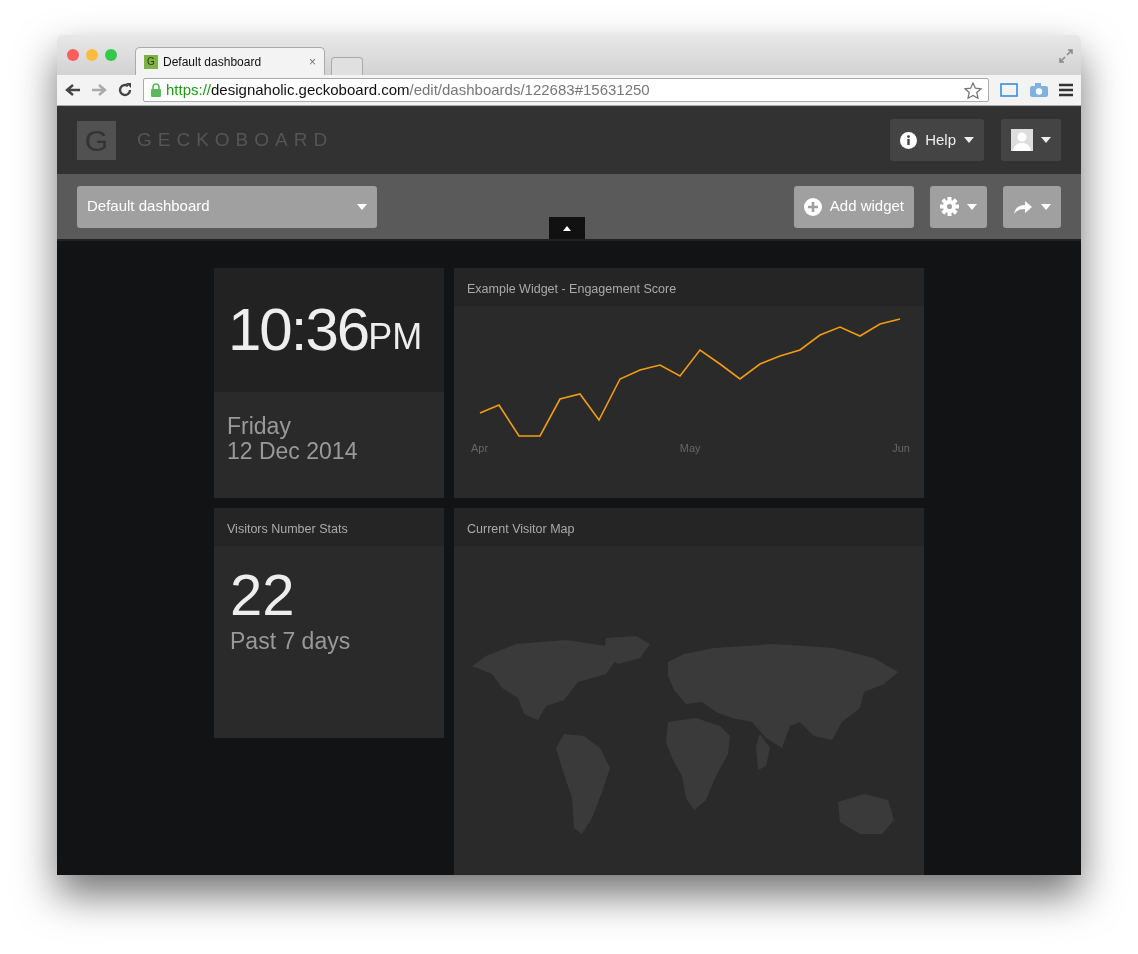 This screenshot has width=1138, height=954. I want to click on info-icon, so click(909, 140).